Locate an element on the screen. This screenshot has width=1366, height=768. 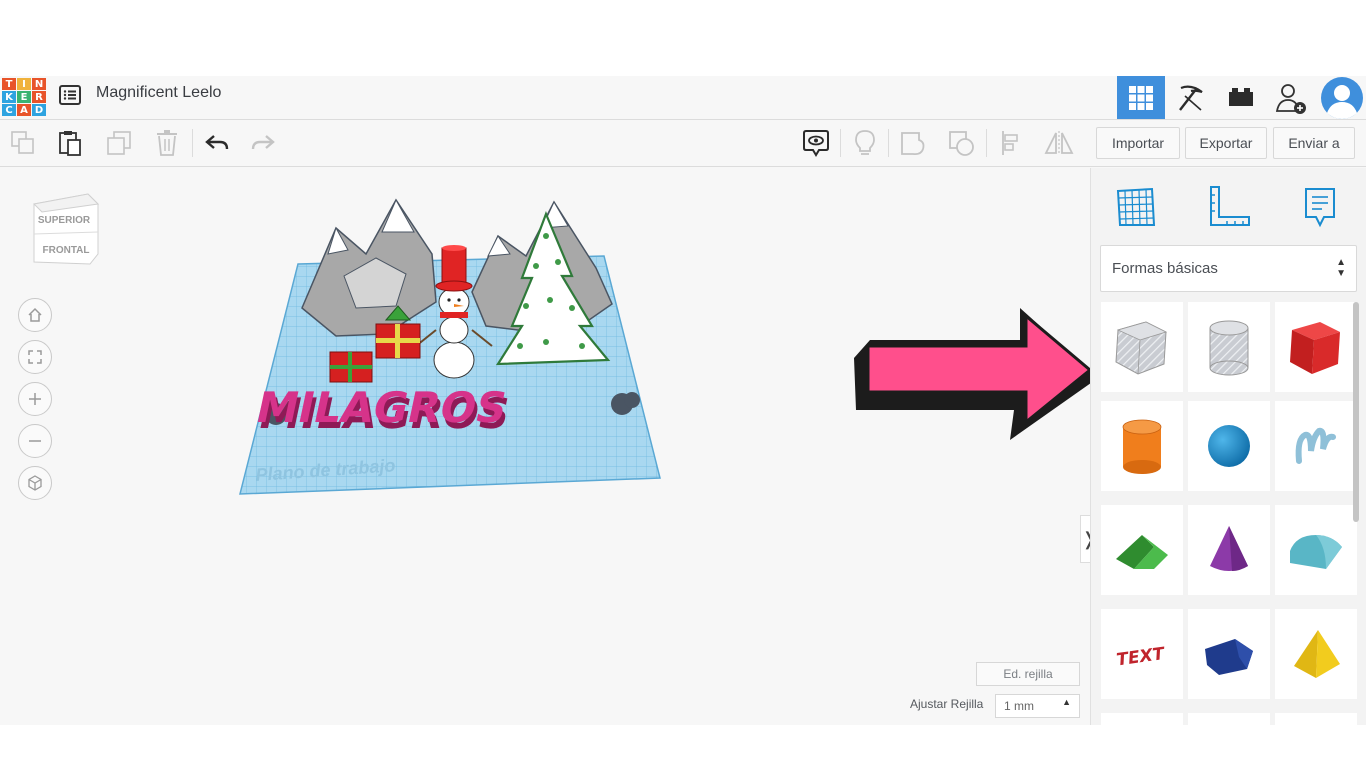
box-icon is located at coordinates (1315, 348).